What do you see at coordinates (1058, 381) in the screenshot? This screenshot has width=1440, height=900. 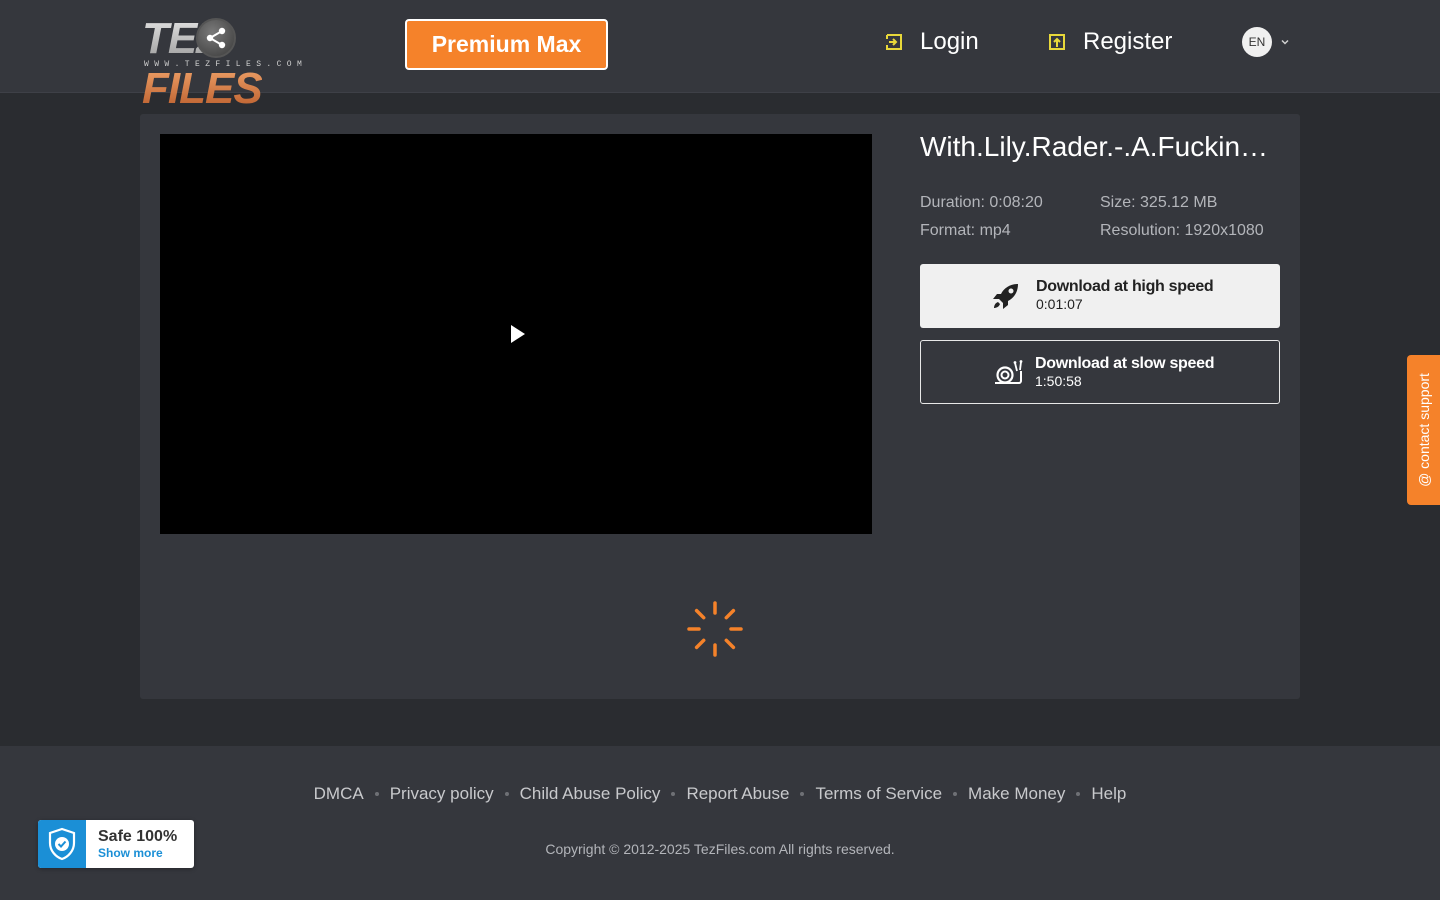 I see `download-slow-time: 1:50:58` at bounding box center [1058, 381].